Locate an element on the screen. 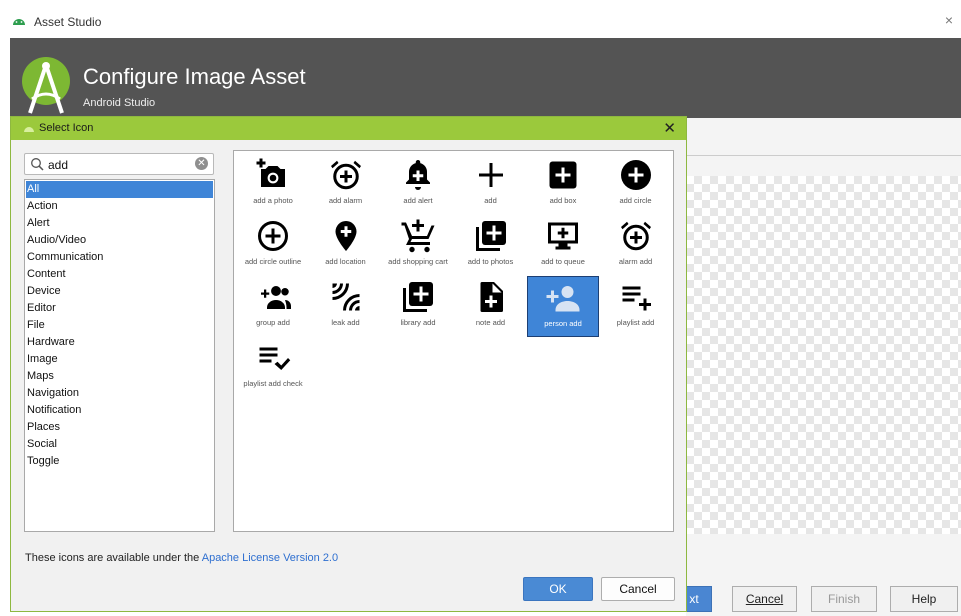 The width and height of the screenshot is (961, 616). icon-tile-label: note add is located at coordinates (490, 322).